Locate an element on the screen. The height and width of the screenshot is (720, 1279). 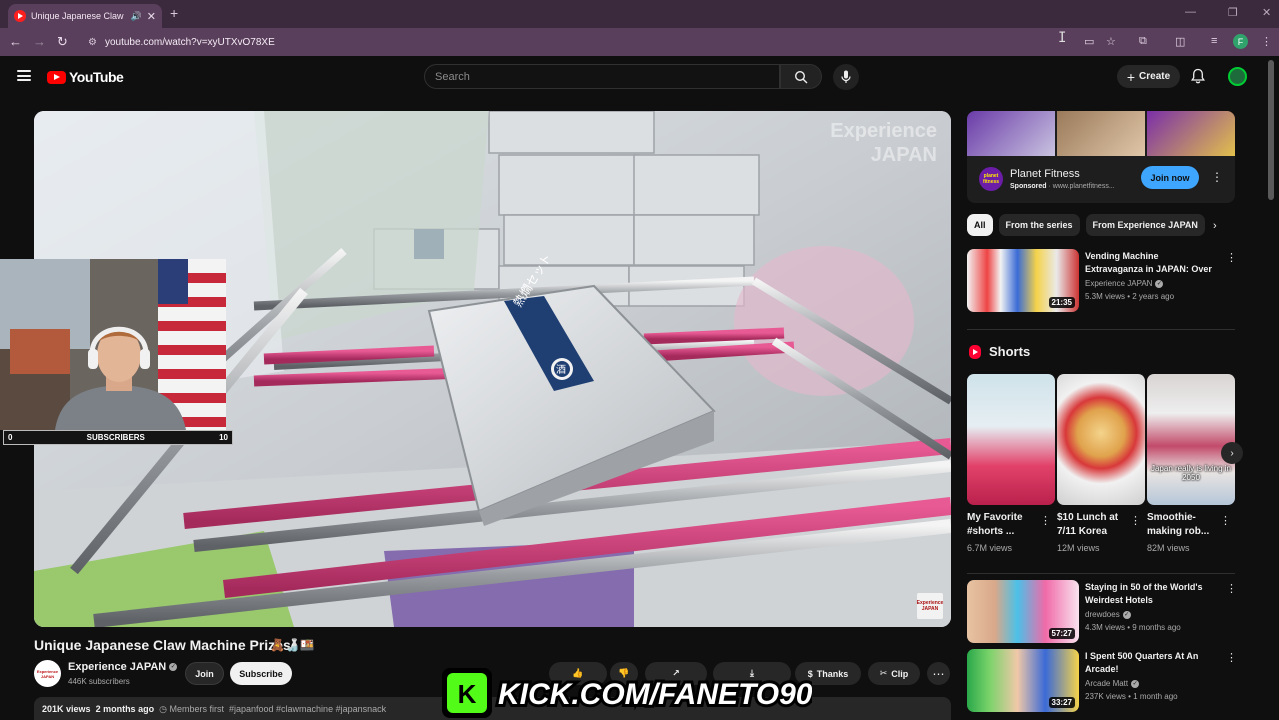
ad-join-now-button: Join now is located at coordinates (1170, 177).